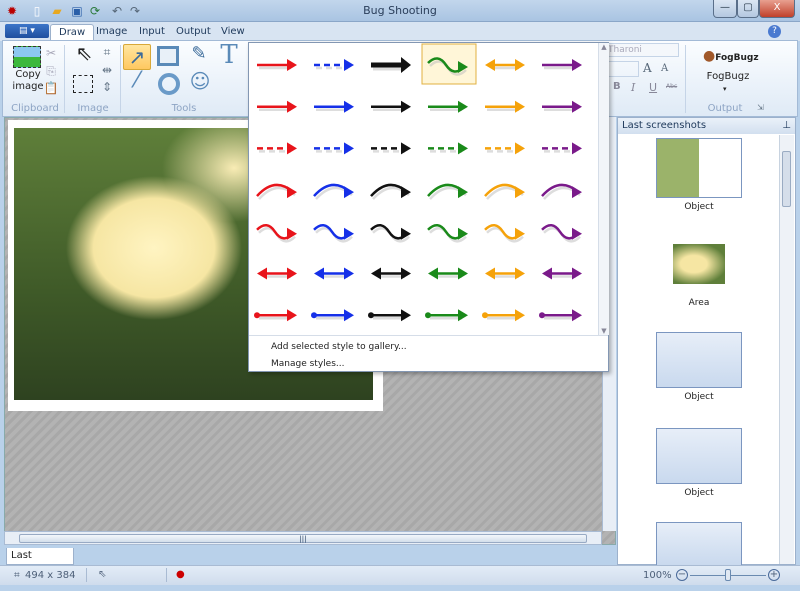 The height and width of the screenshot is (591, 800). I want to click on zoom-out-button: −, so click(682, 575).